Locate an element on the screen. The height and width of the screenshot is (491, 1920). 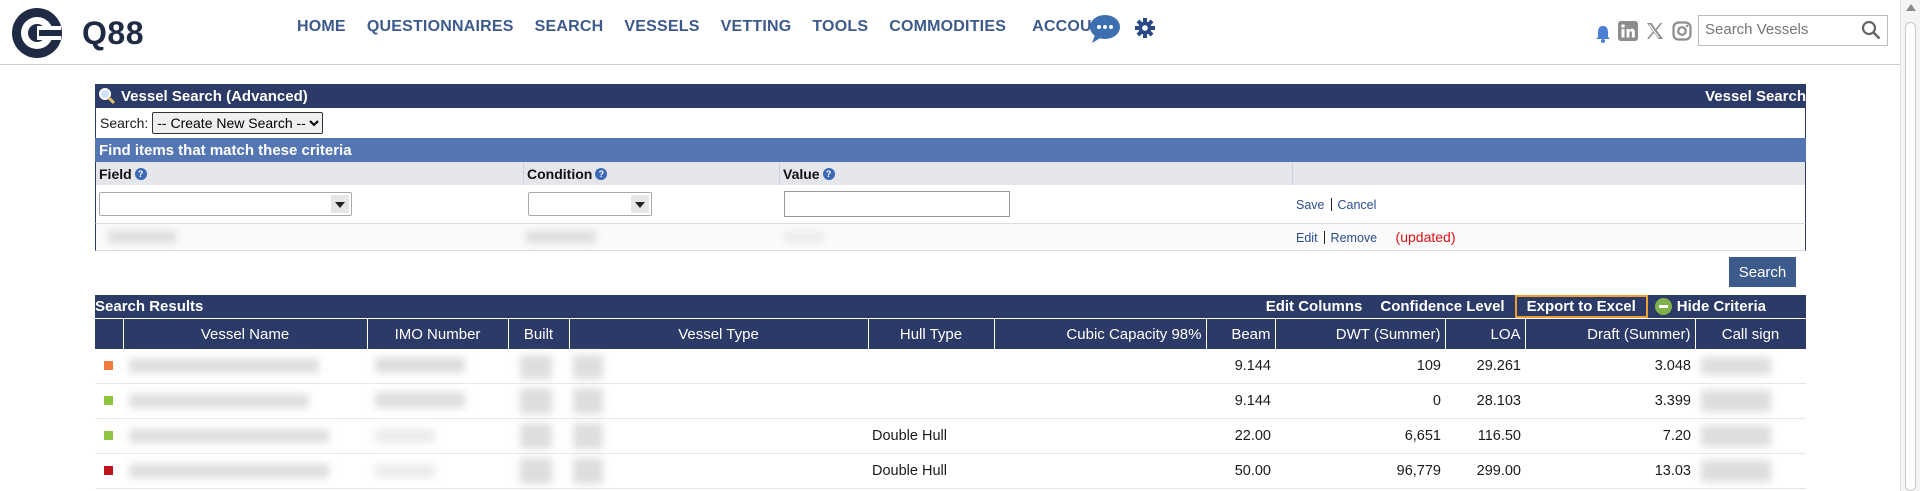
gear-icon is located at coordinates (1145, 28).